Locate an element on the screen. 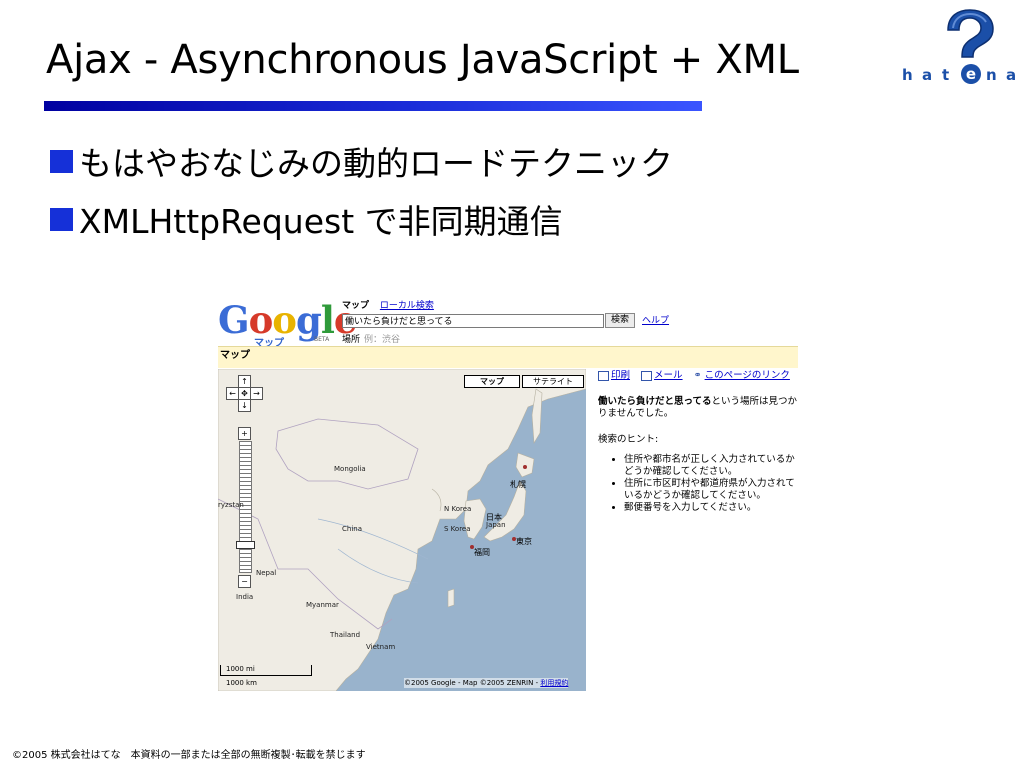  copyright-text: ©2005 Google - Map ©2005 ZENRIN - is located at coordinates (471, 683).